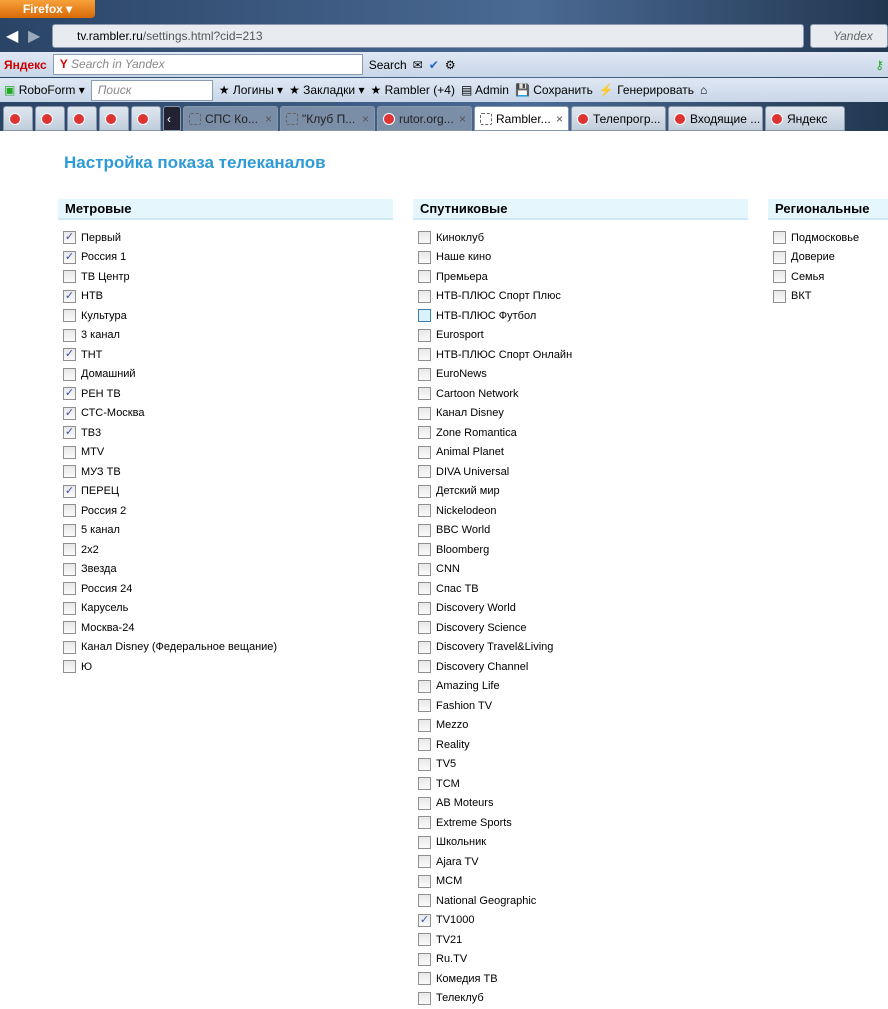 This screenshot has width=888, height=1009. Describe the element at coordinates (228, 628) in the screenshot. I see `channel-option: Москва-24` at that location.